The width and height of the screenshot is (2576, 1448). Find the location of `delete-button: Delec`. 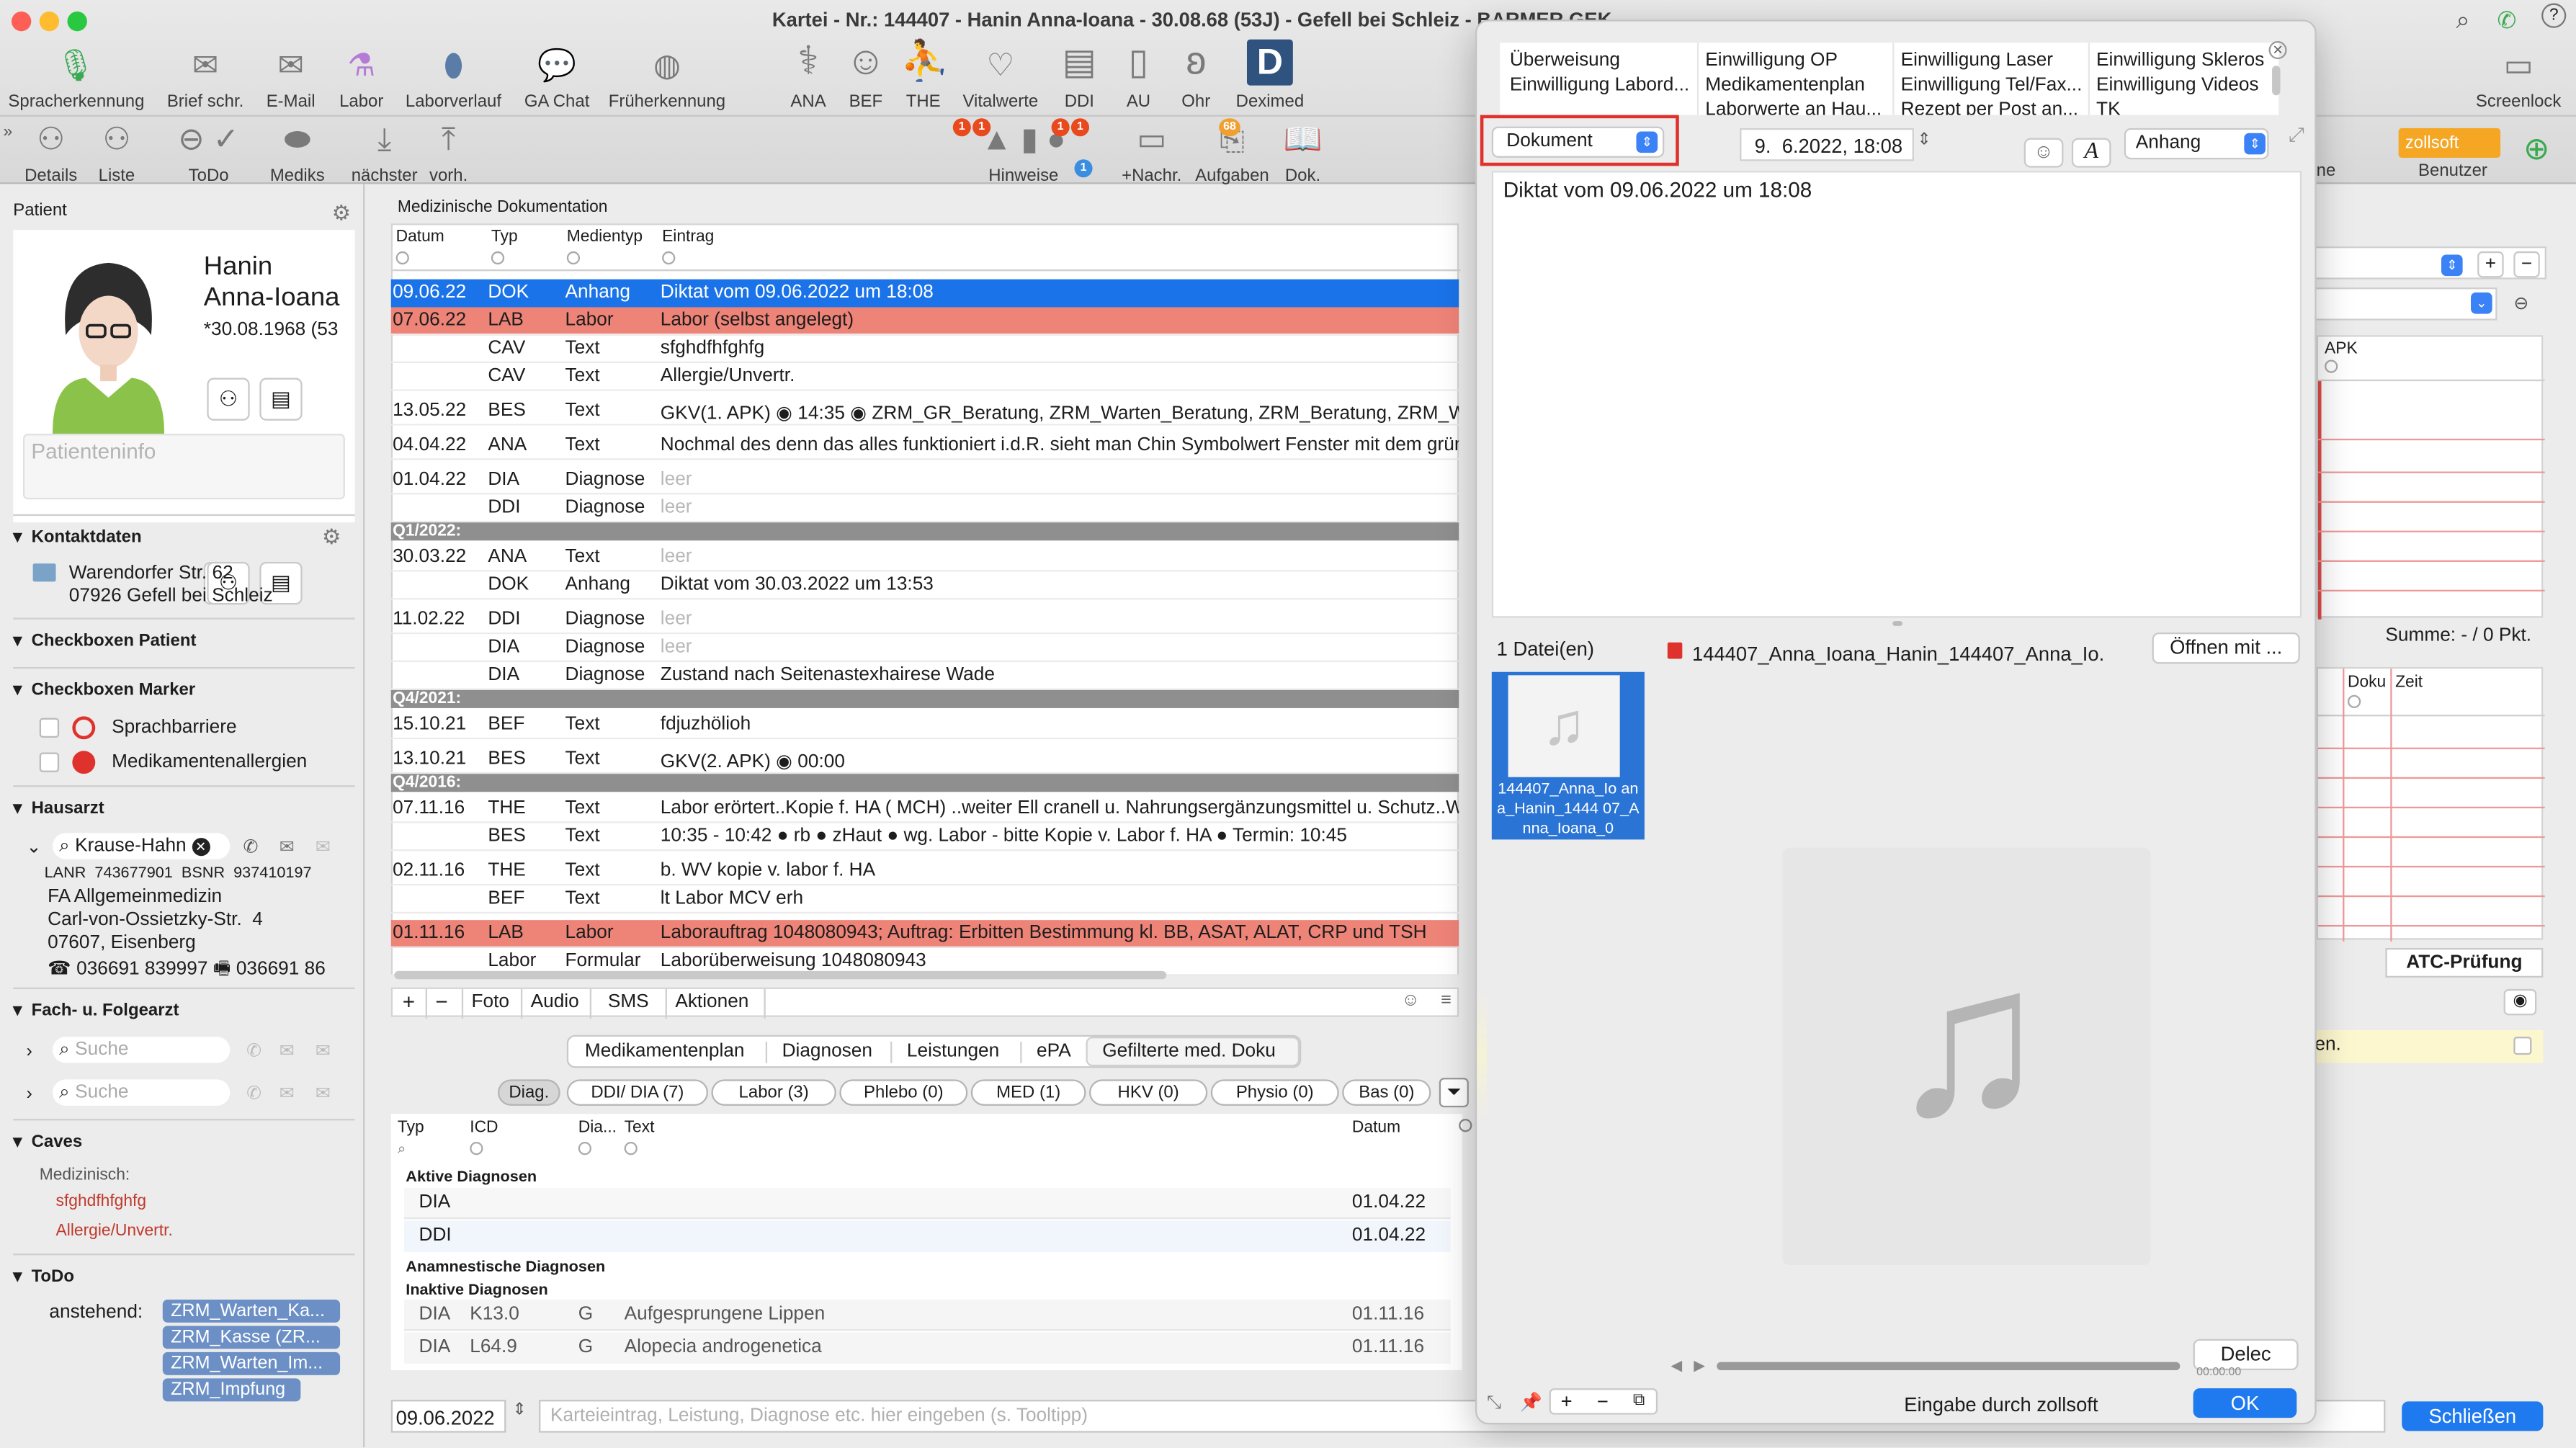

delete-button: Delec is located at coordinates (2246, 1354).